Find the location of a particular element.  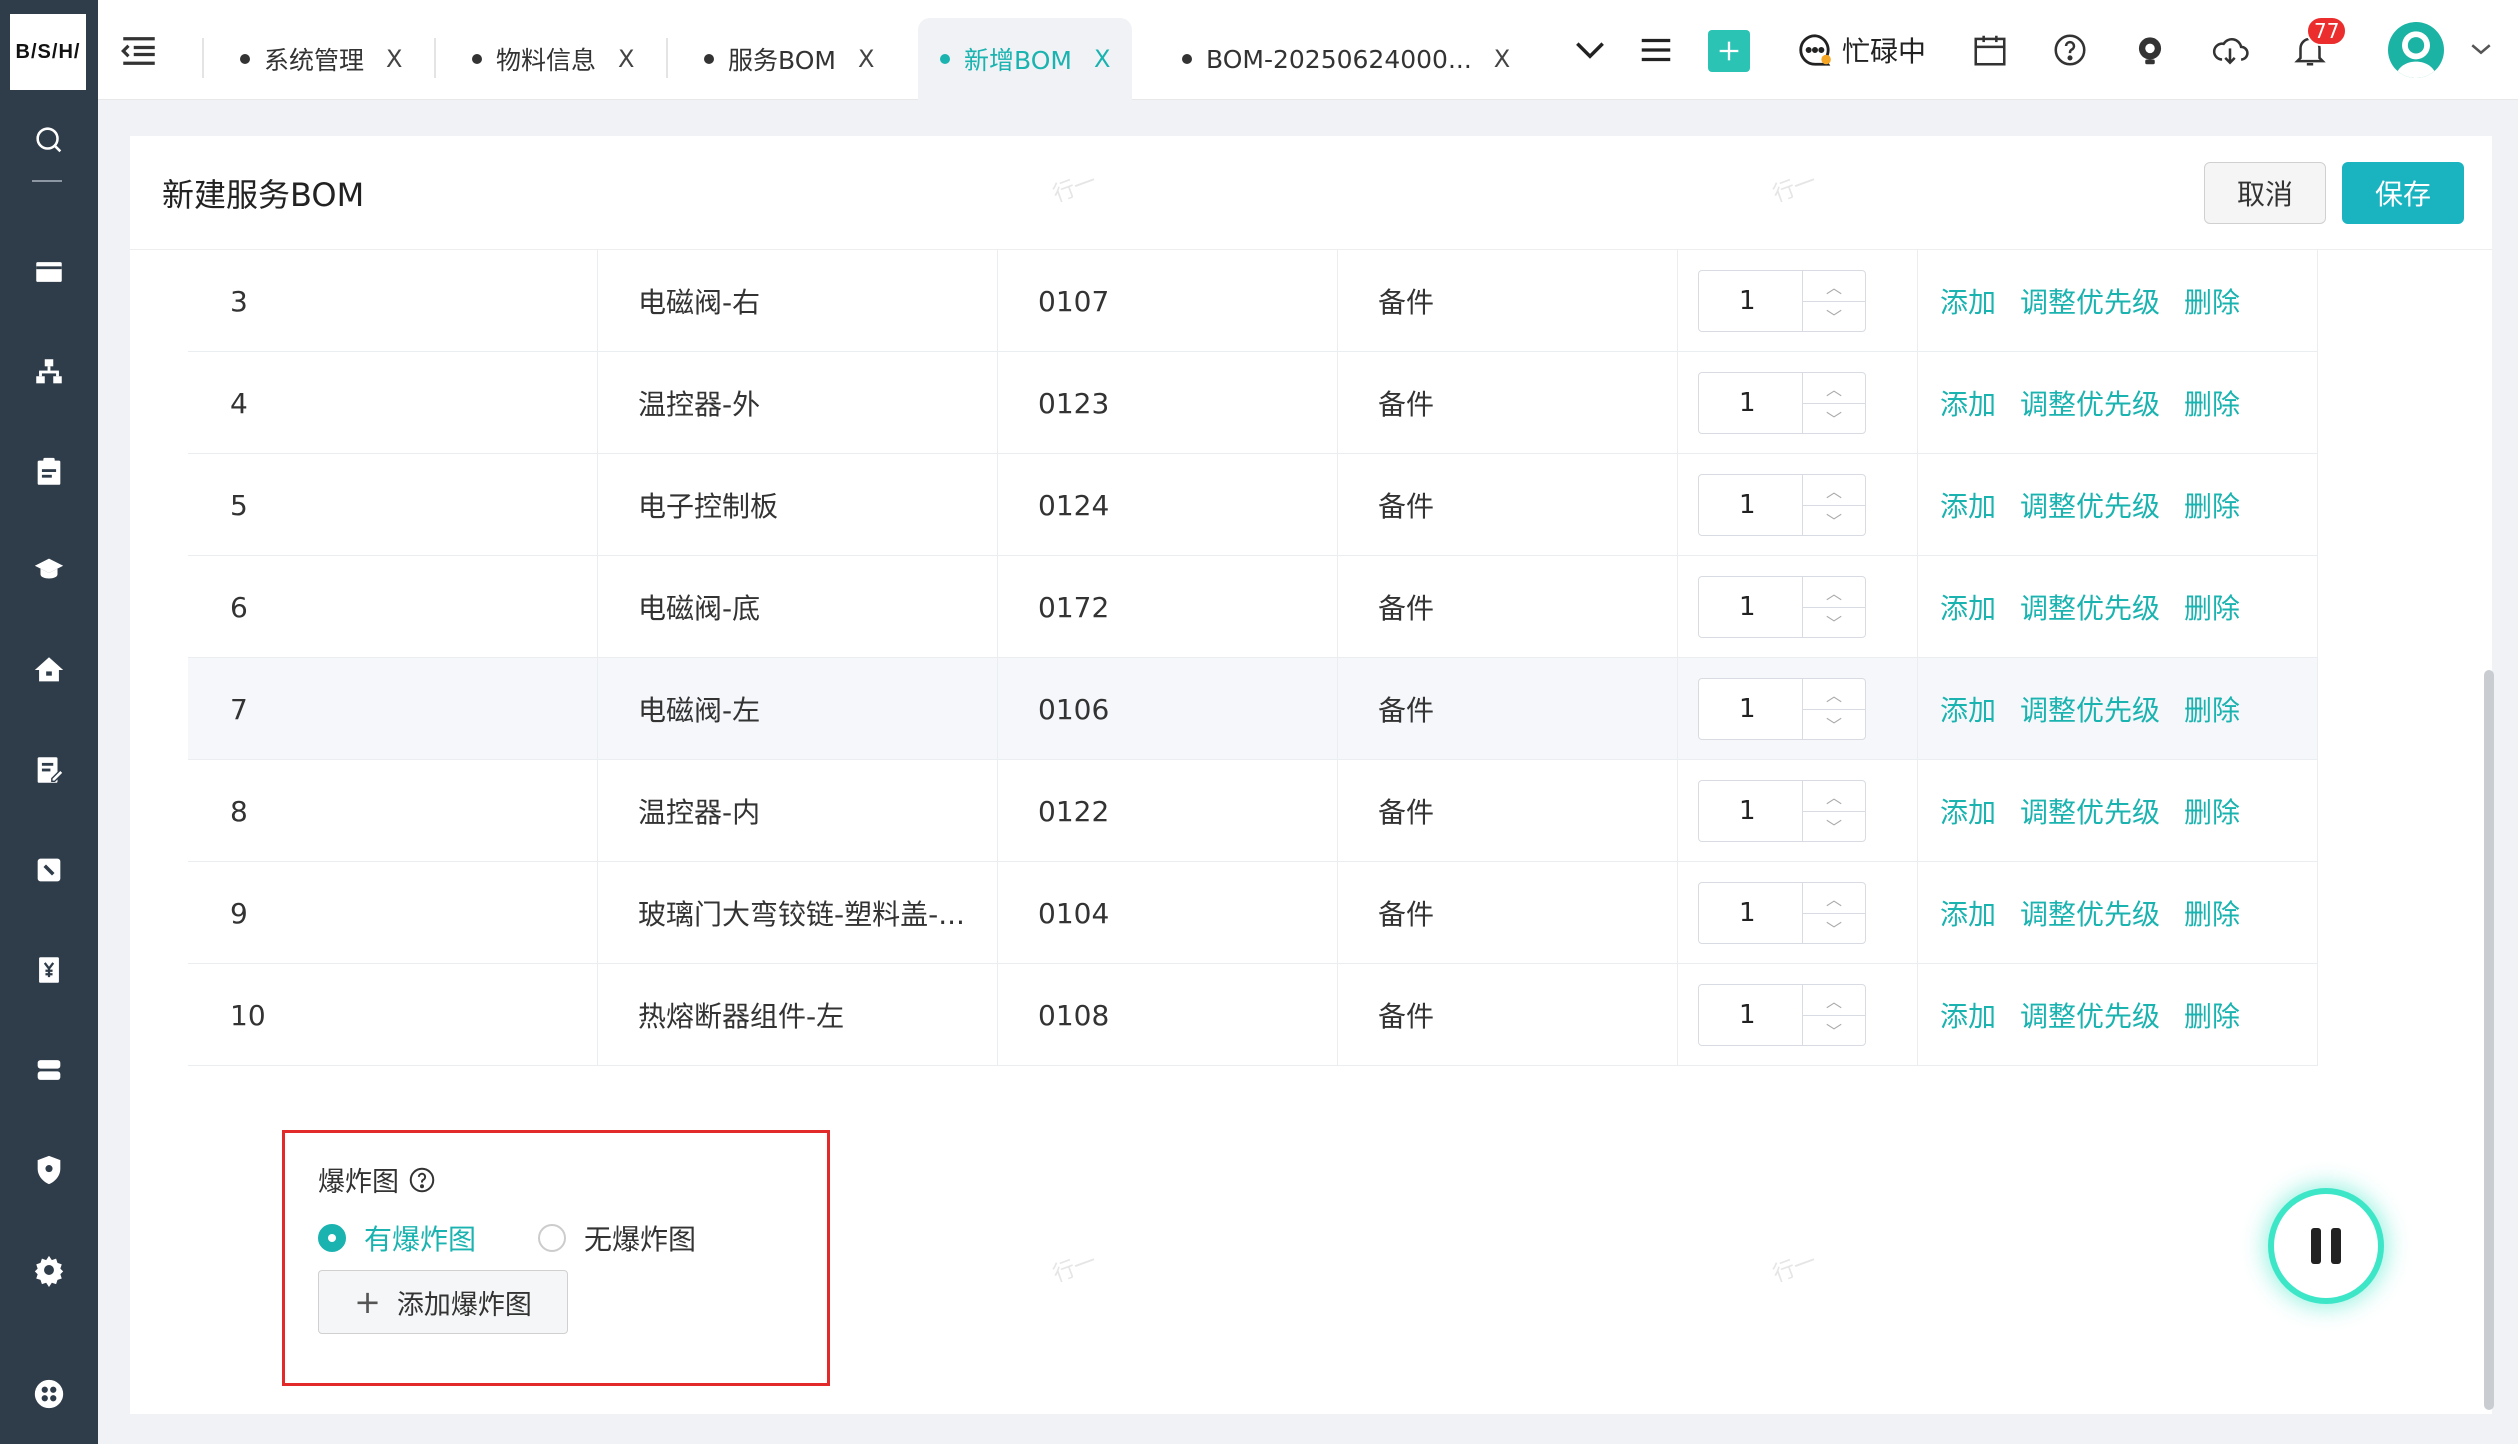

apps-icon is located at coordinates (49, 1394).